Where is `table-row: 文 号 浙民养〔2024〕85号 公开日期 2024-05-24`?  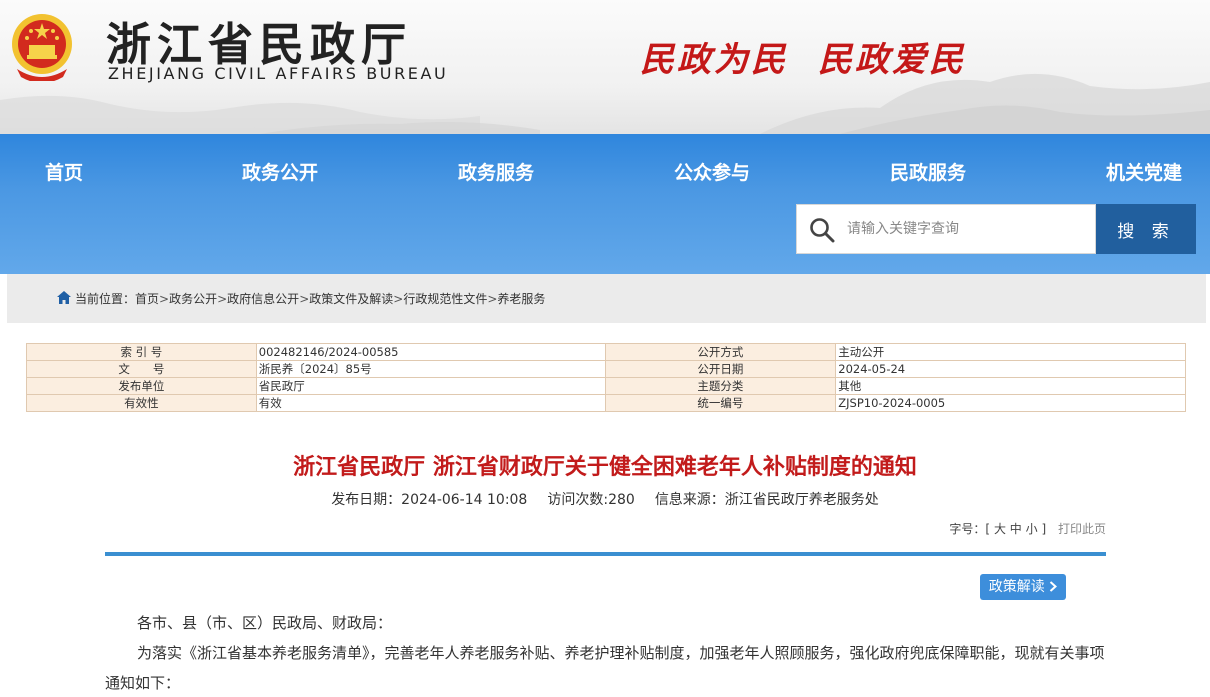
table-row: 文 号 浙民养〔2024〕85号 公开日期 2024-05-24 is located at coordinates (606, 369).